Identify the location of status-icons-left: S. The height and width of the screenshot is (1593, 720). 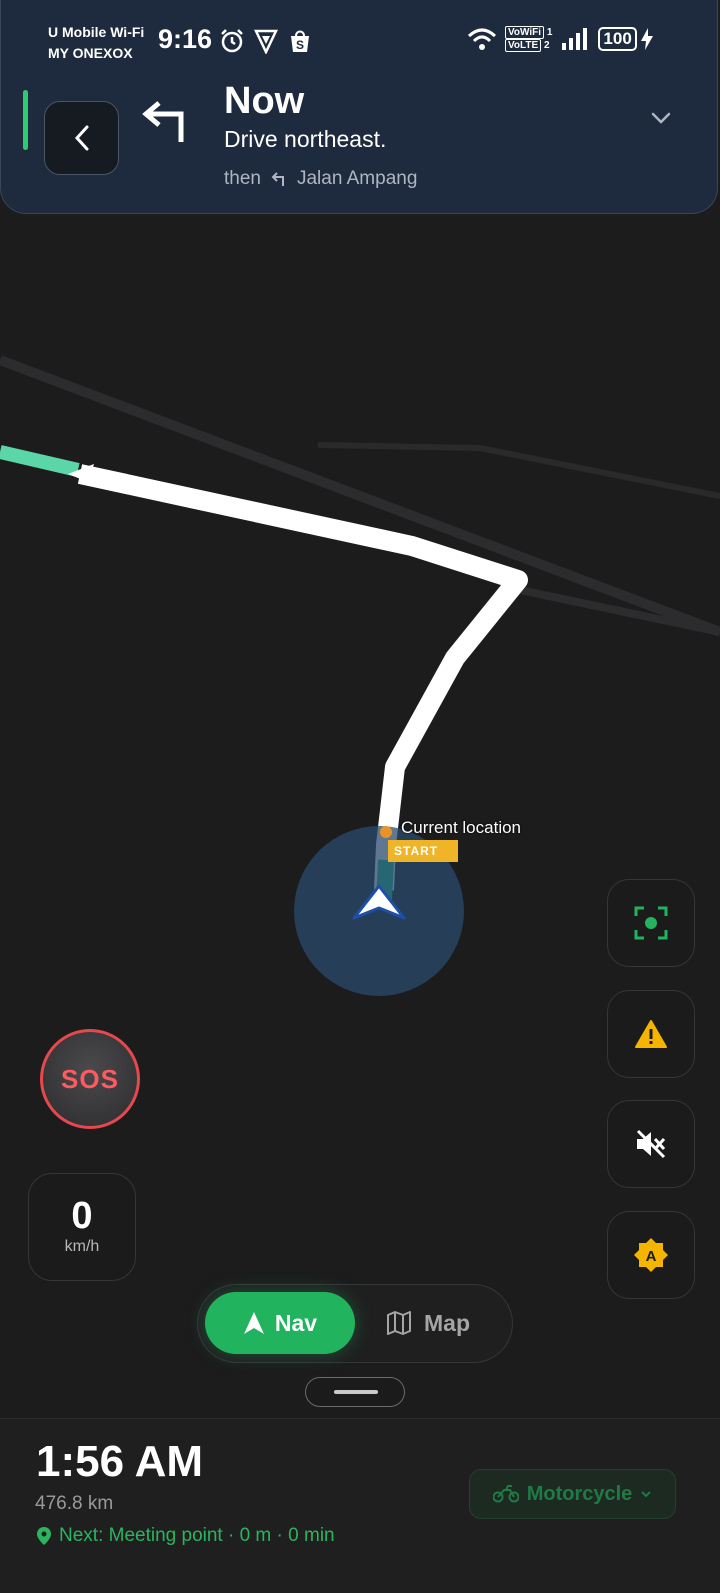
(266, 41).